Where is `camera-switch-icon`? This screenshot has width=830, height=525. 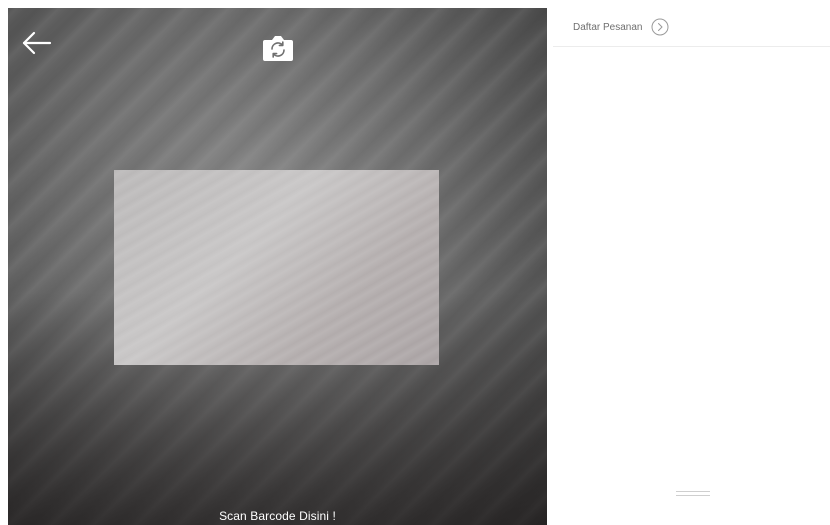
camera-switch-icon is located at coordinates (278, 48).